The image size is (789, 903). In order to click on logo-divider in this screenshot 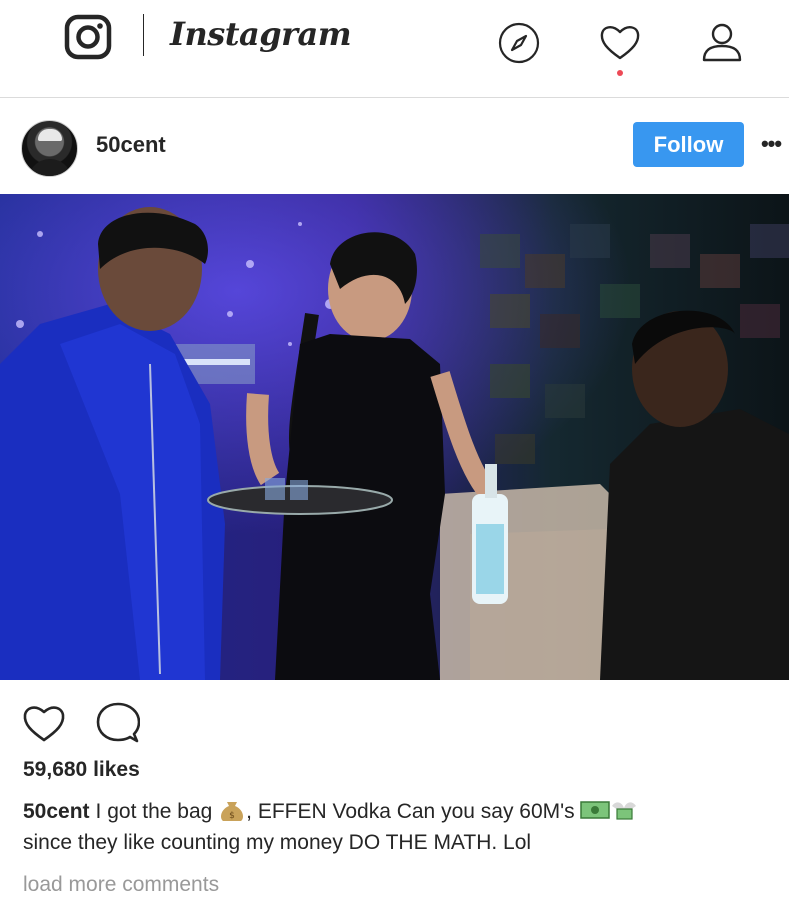, I will do `click(143, 35)`.